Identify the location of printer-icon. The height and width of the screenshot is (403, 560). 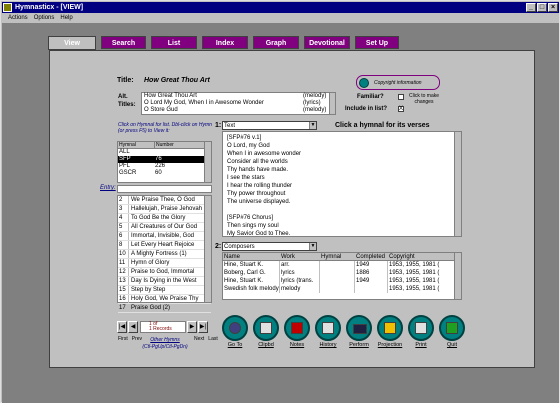
(421, 328).